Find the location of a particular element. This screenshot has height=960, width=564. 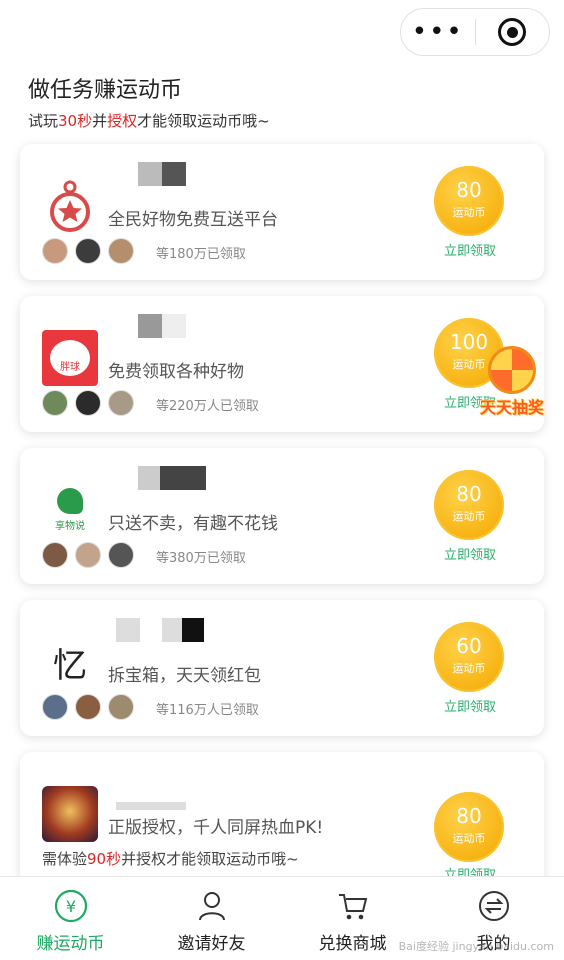

page-subtitle: 试玩30秒并授权才能领取运动币哦~ is located at coordinates (149, 121).